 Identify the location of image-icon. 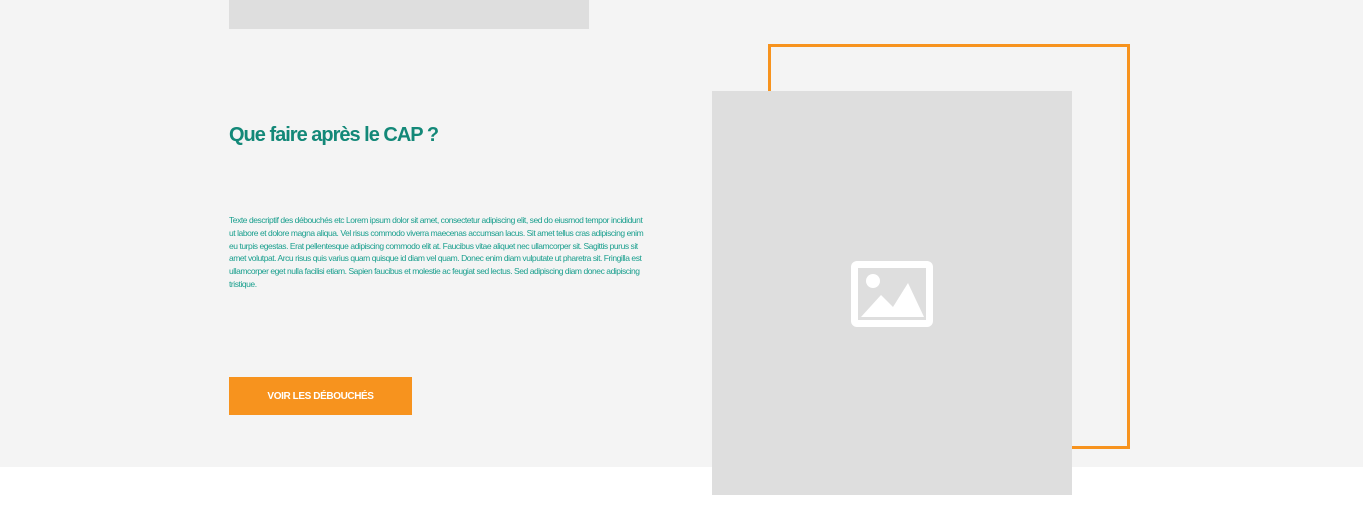
(892, 294).